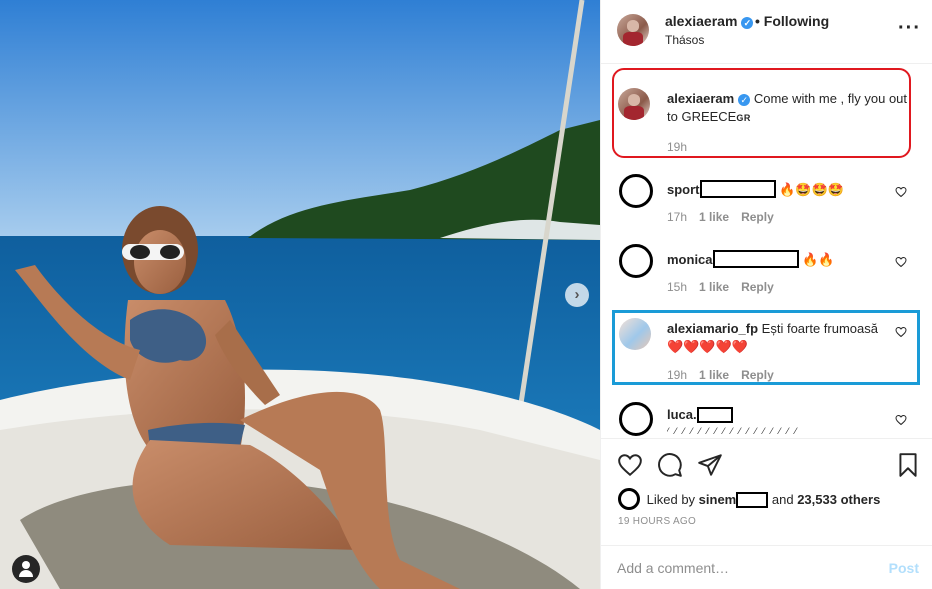  I want to click on liker-username: sinem, so click(718, 499).